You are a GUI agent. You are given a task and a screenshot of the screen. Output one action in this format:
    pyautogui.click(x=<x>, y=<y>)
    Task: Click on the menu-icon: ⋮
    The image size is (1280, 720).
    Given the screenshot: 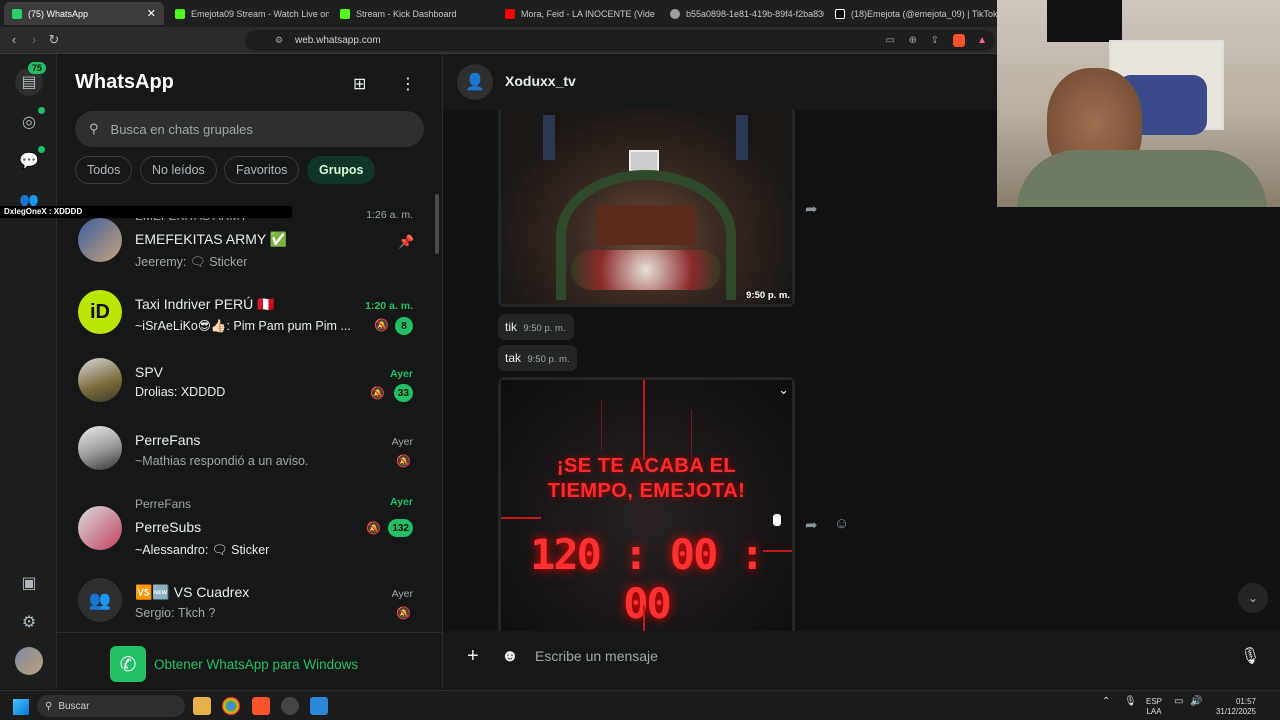 What is the action you would take?
    pyautogui.click(x=408, y=84)
    